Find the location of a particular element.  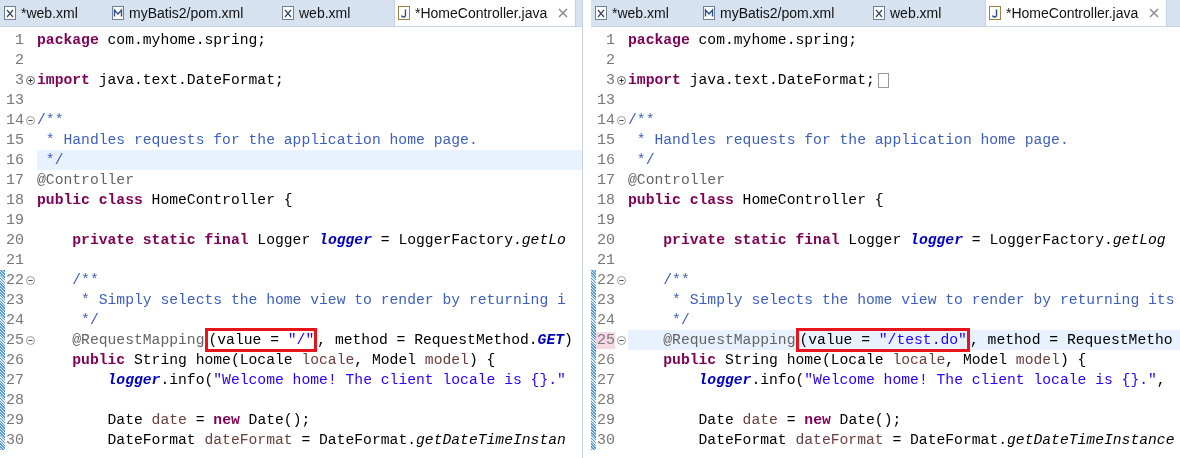

code-line: DateFormat dateFormat = DateFormat.getDateTimeInstance is located at coordinates (936, 440).